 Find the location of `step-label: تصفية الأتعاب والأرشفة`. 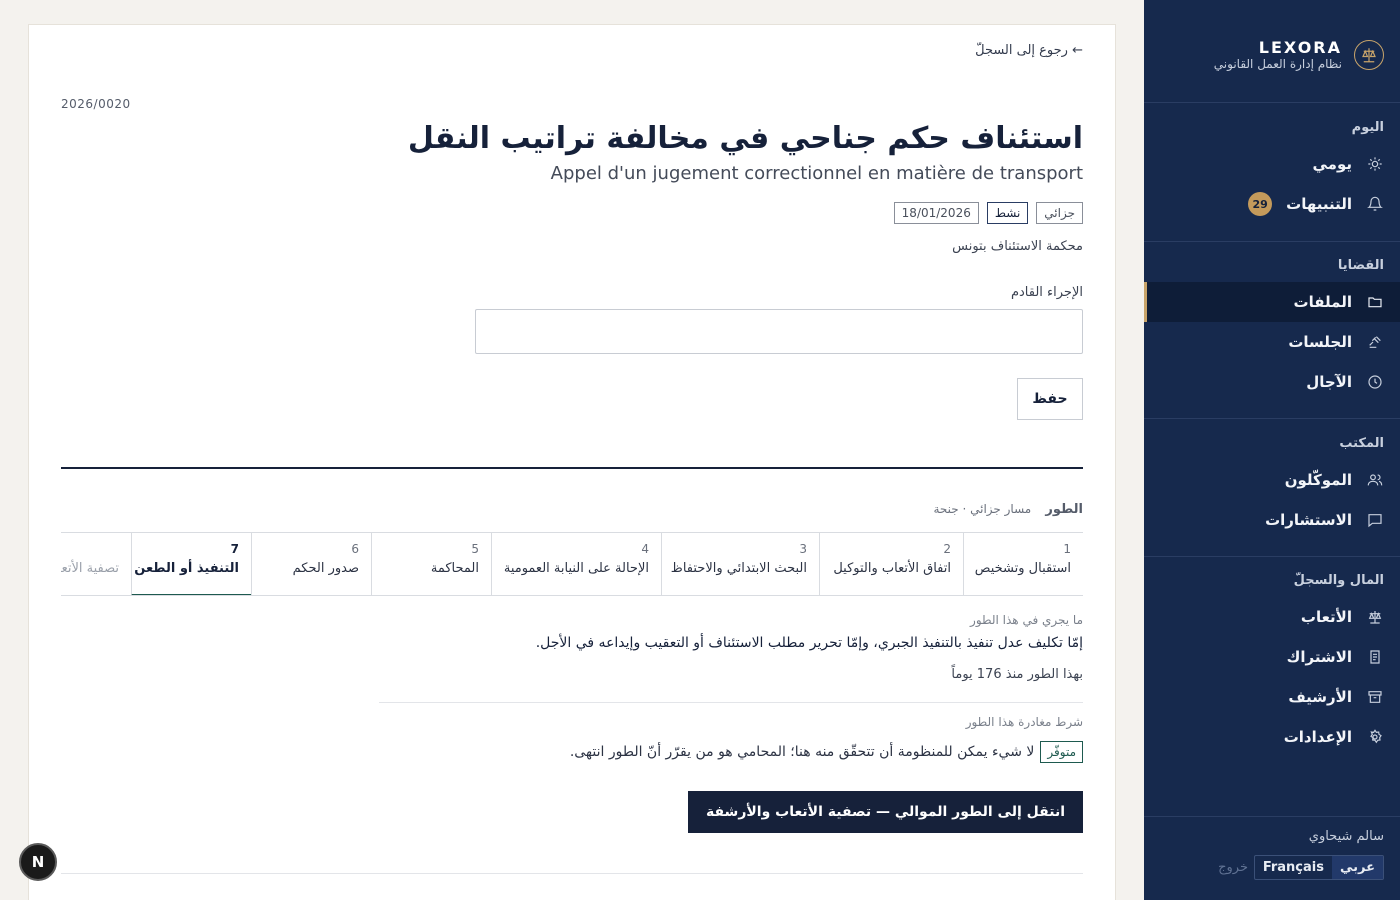

step-label: تصفية الأتعاب والأرشفة is located at coordinates (90, 568).